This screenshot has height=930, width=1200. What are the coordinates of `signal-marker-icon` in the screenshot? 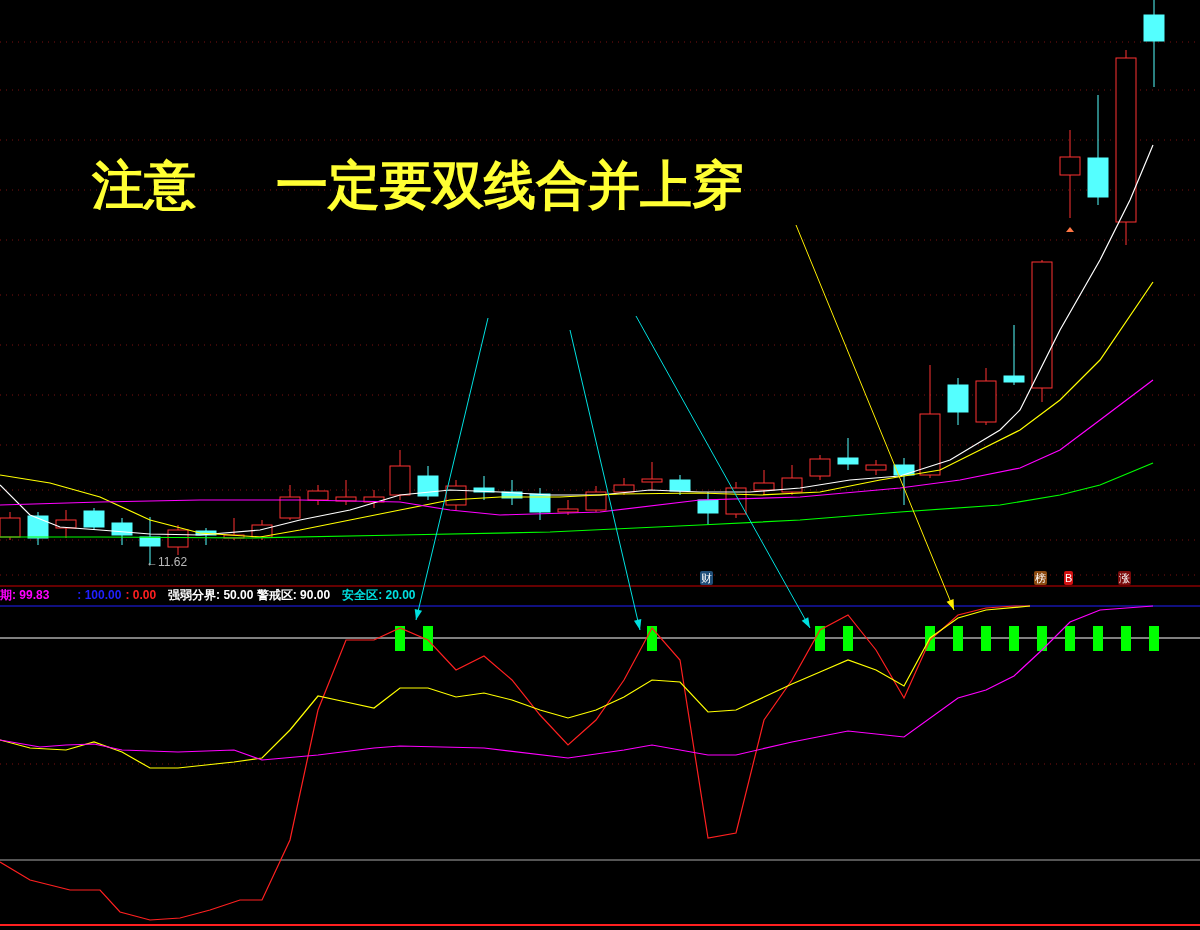 It's located at (1070, 229).